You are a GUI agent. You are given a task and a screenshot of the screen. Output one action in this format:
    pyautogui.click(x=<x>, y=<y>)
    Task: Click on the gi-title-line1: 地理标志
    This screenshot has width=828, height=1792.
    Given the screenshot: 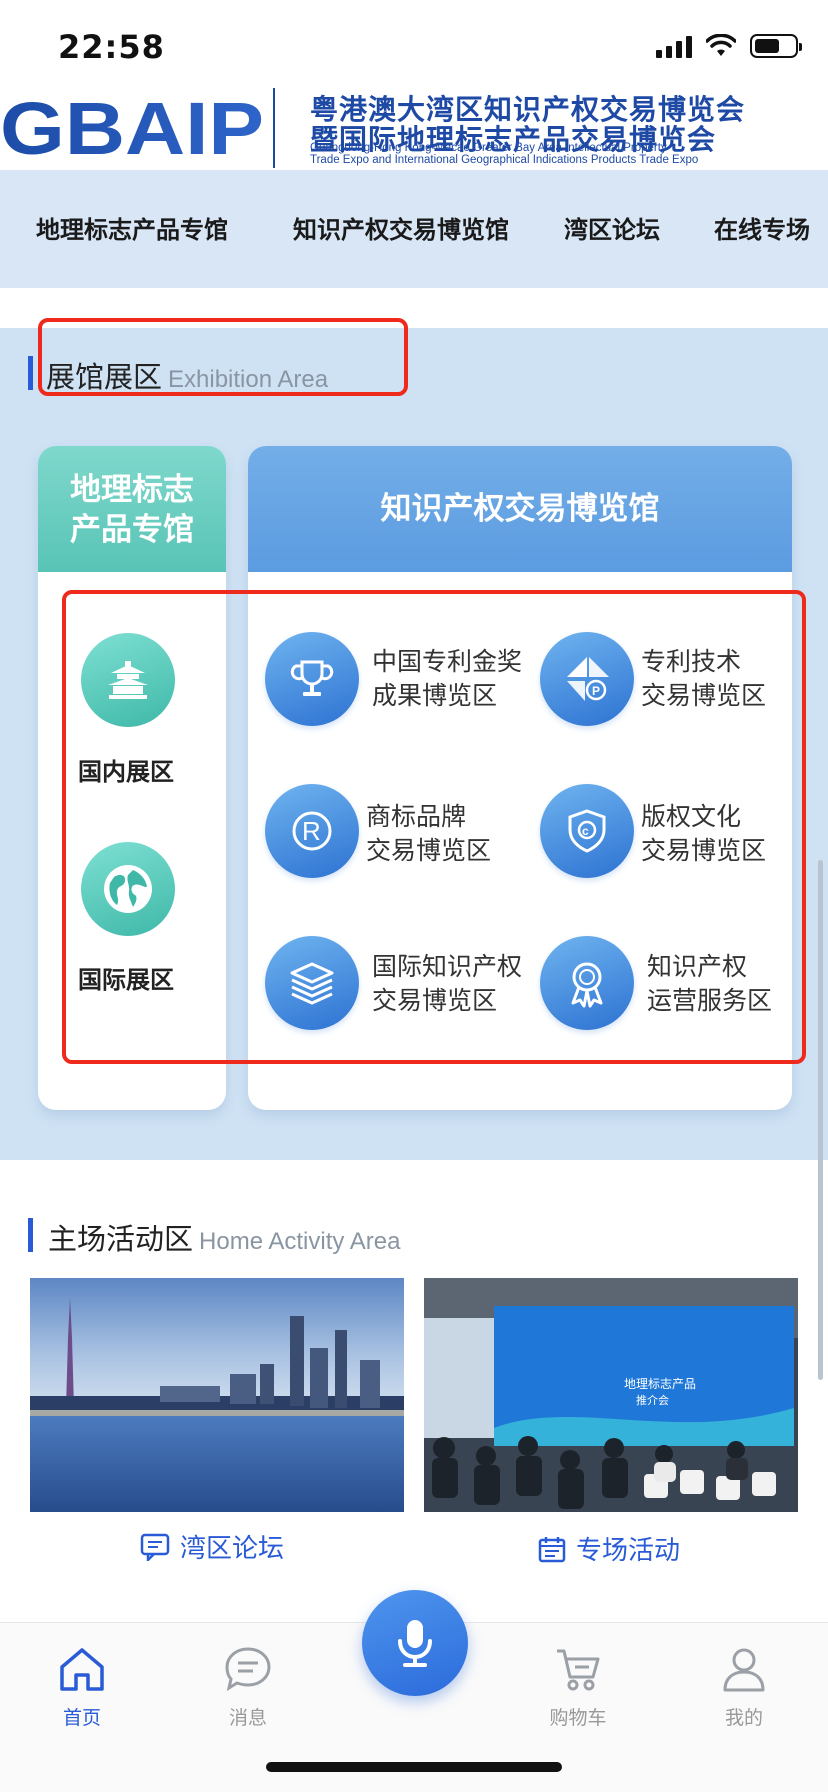 What is the action you would take?
    pyautogui.click(x=132, y=490)
    